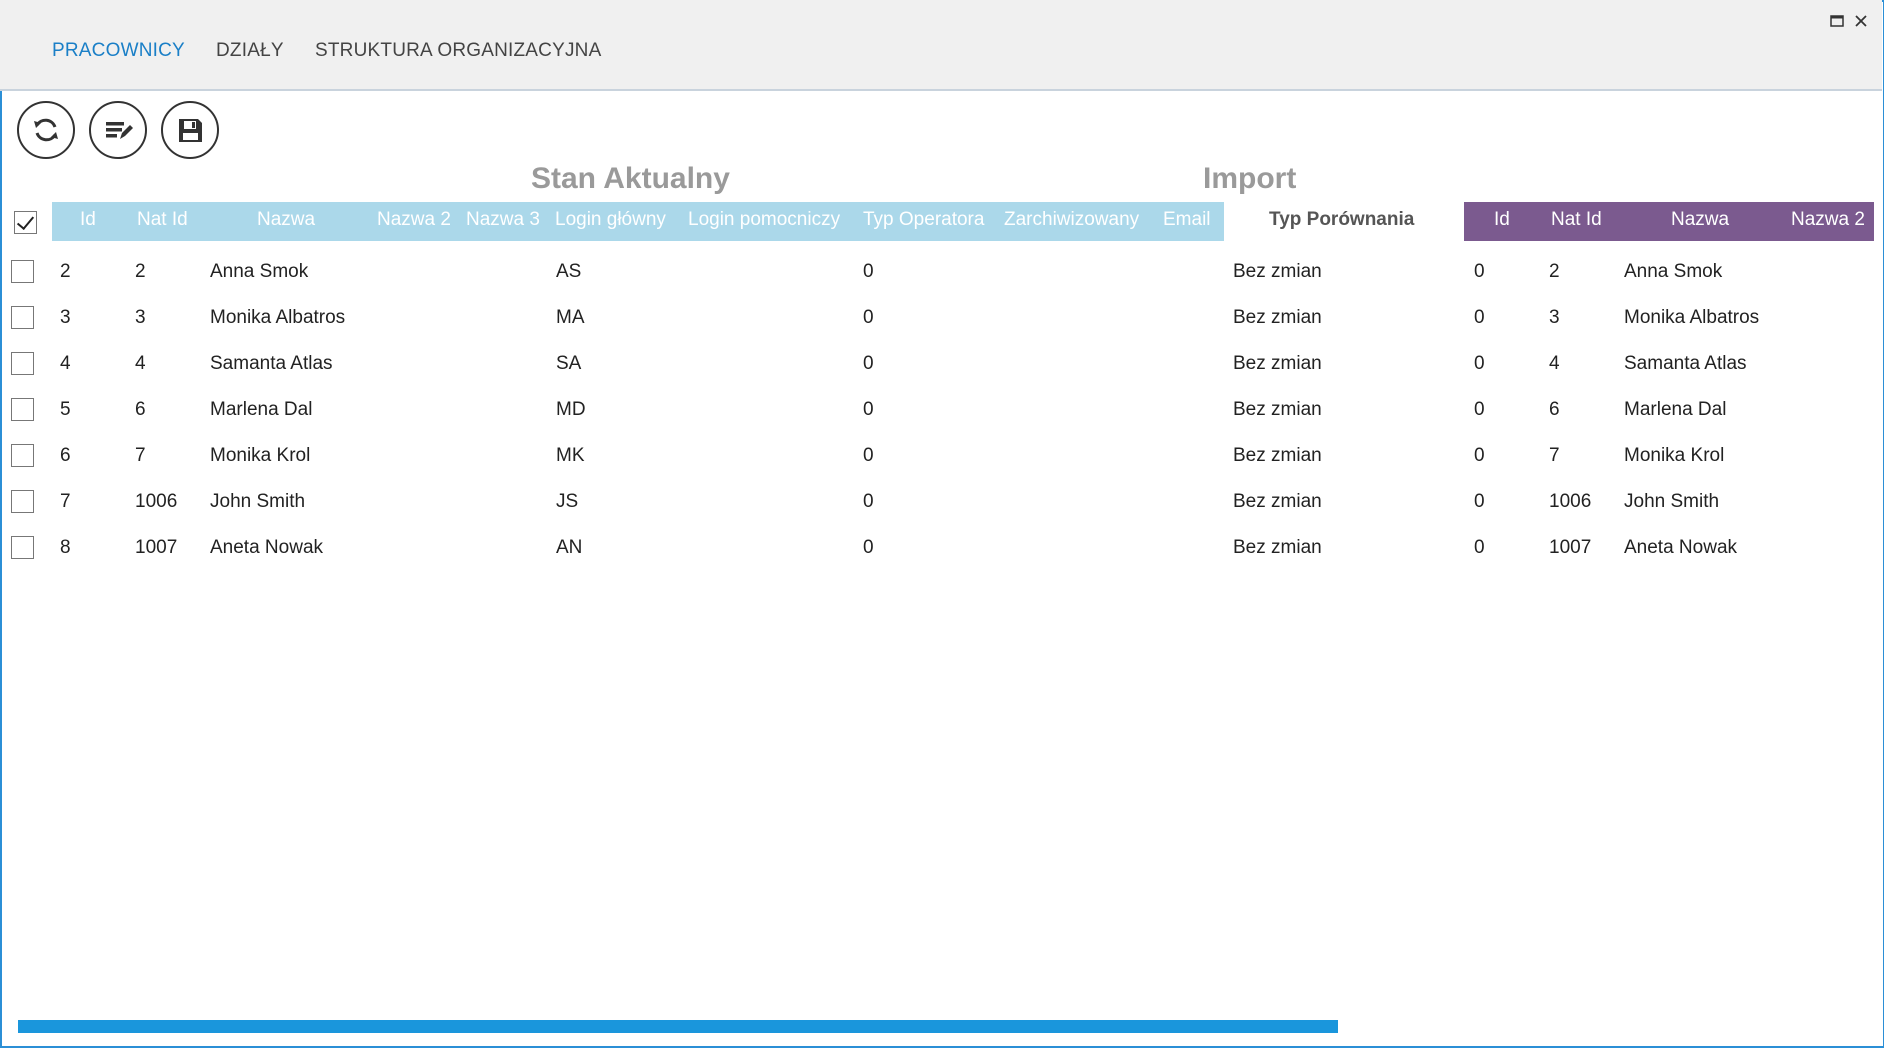 This screenshot has width=1884, height=1048. What do you see at coordinates (261, 409) in the screenshot?
I see `cell-nazwa: Marlena Dal` at bounding box center [261, 409].